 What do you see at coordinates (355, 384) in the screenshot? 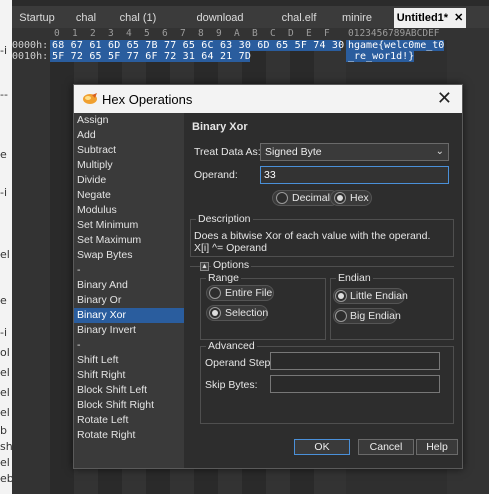
I see `skip-bytes-input` at bounding box center [355, 384].